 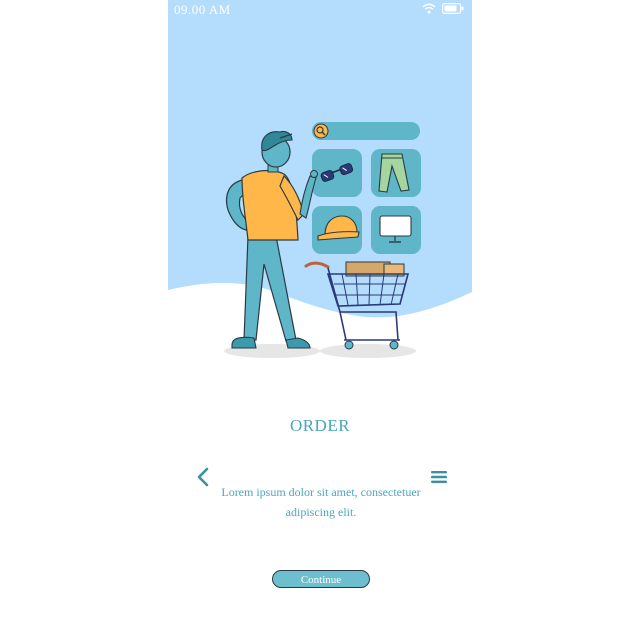 I want to click on product-tile-pants, so click(x=396, y=173).